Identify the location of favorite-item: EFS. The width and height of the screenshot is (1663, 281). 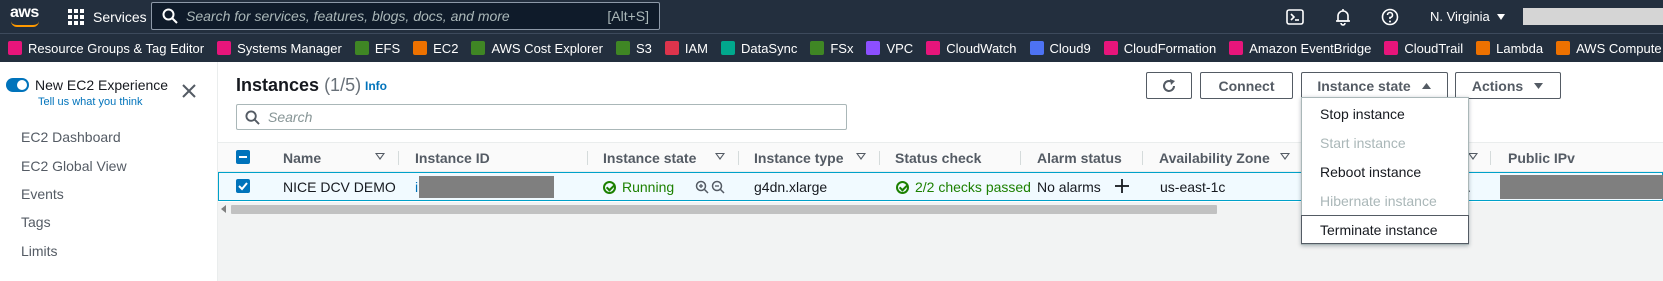
(377, 48).